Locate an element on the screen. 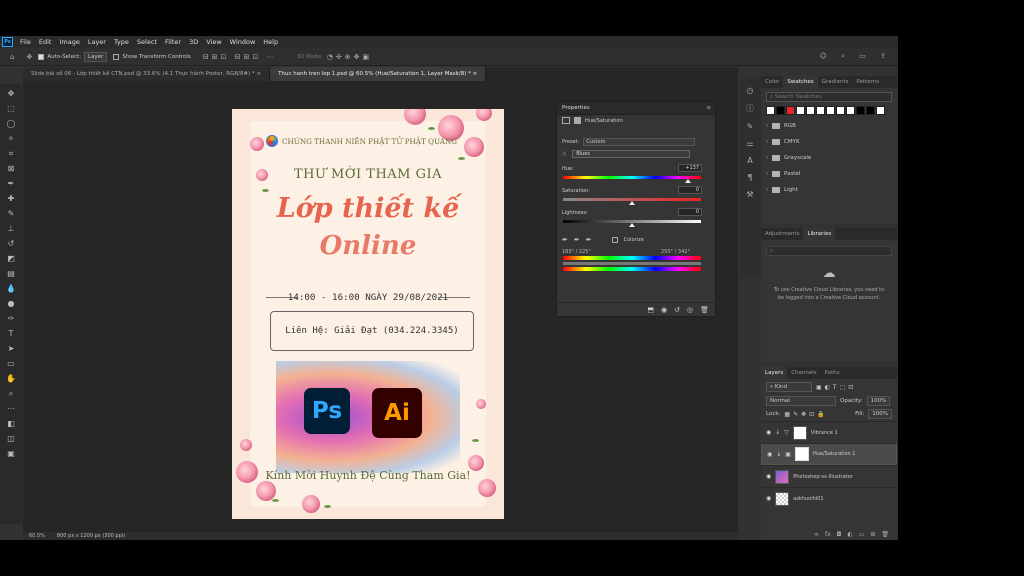  eyedropper-add-icon: ✒ is located at coordinates (577, 240).